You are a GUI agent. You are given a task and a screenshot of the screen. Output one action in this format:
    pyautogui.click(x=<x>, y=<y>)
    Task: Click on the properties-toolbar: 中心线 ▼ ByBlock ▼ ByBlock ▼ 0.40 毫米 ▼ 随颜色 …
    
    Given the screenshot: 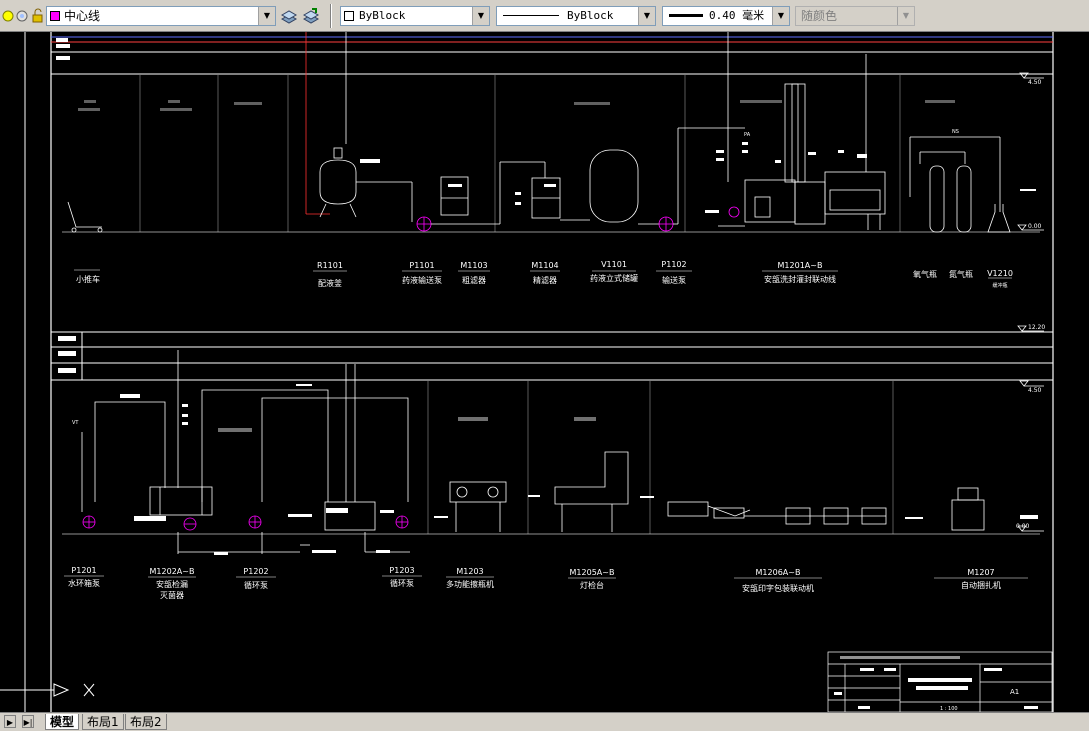 What is the action you would take?
    pyautogui.click(x=544, y=16)
    